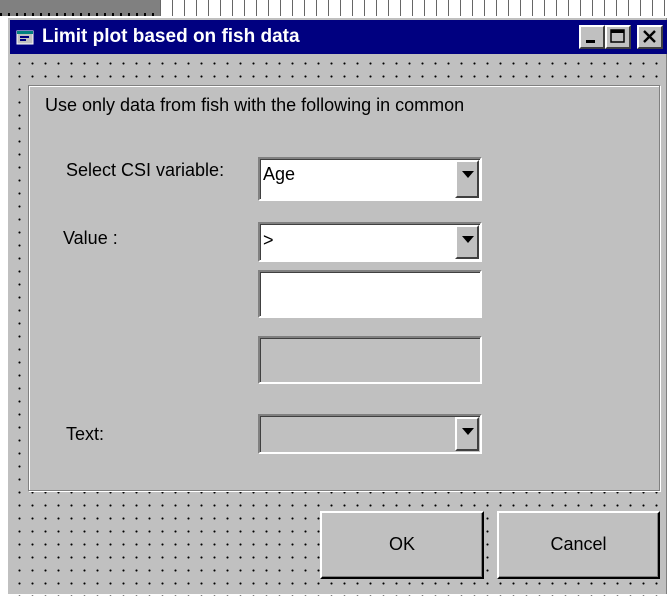 The image size is (667, 596). I want to click on designer-ruler, so click(333, 8).